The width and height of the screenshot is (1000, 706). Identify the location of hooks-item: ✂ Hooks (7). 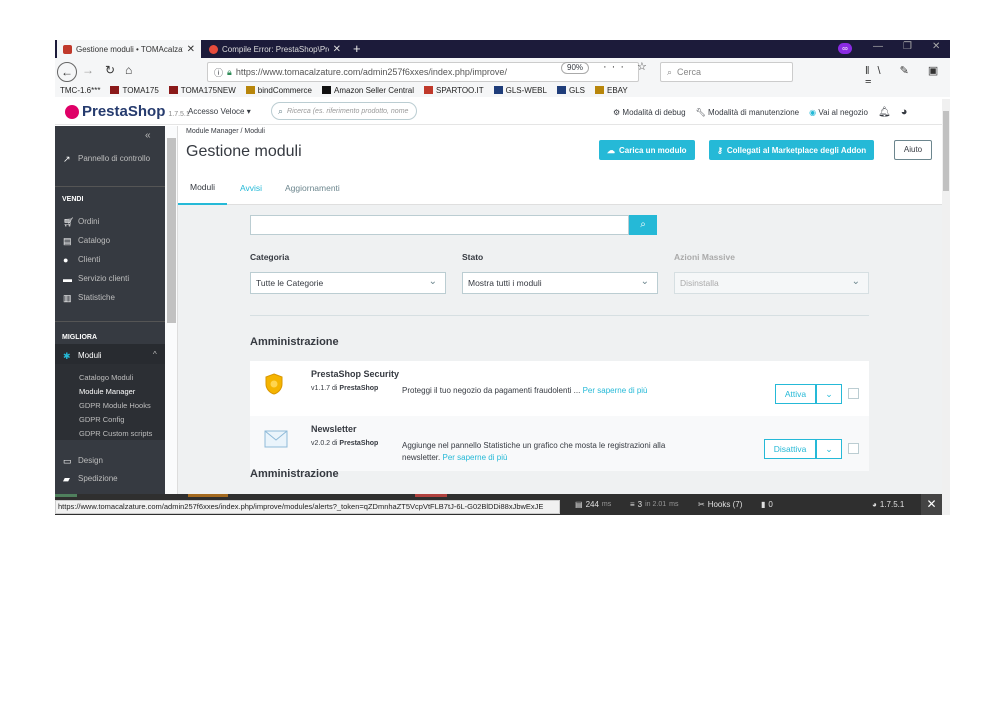
(720, 504).